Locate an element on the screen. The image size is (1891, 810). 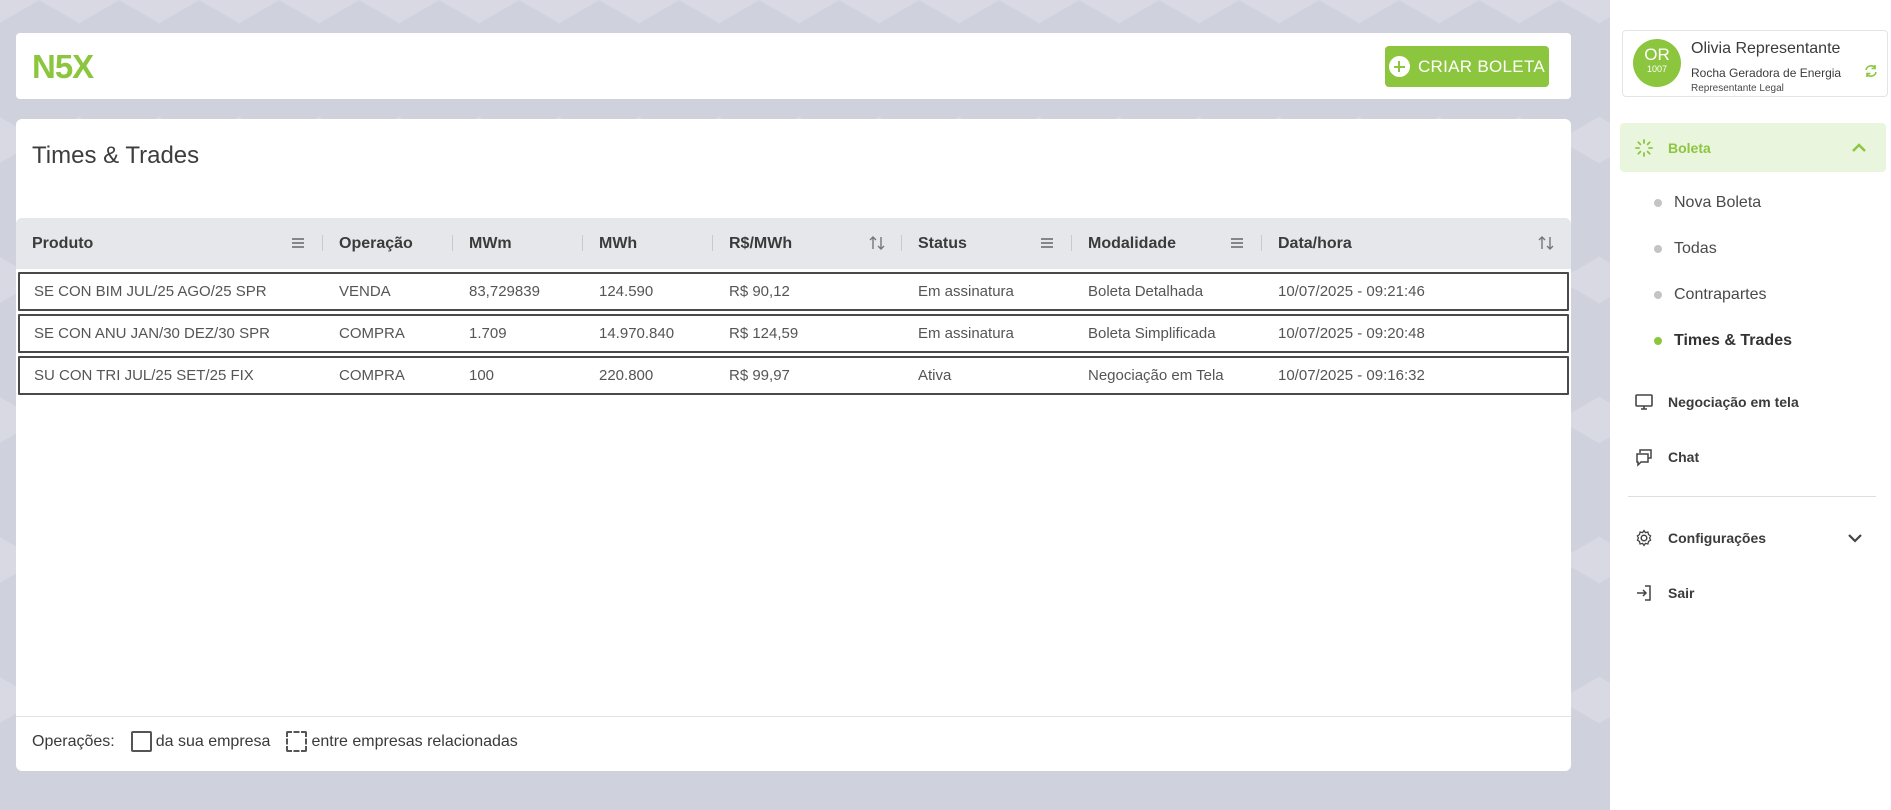
avatar: OR 1007 is located at coordinates (1657, 63).